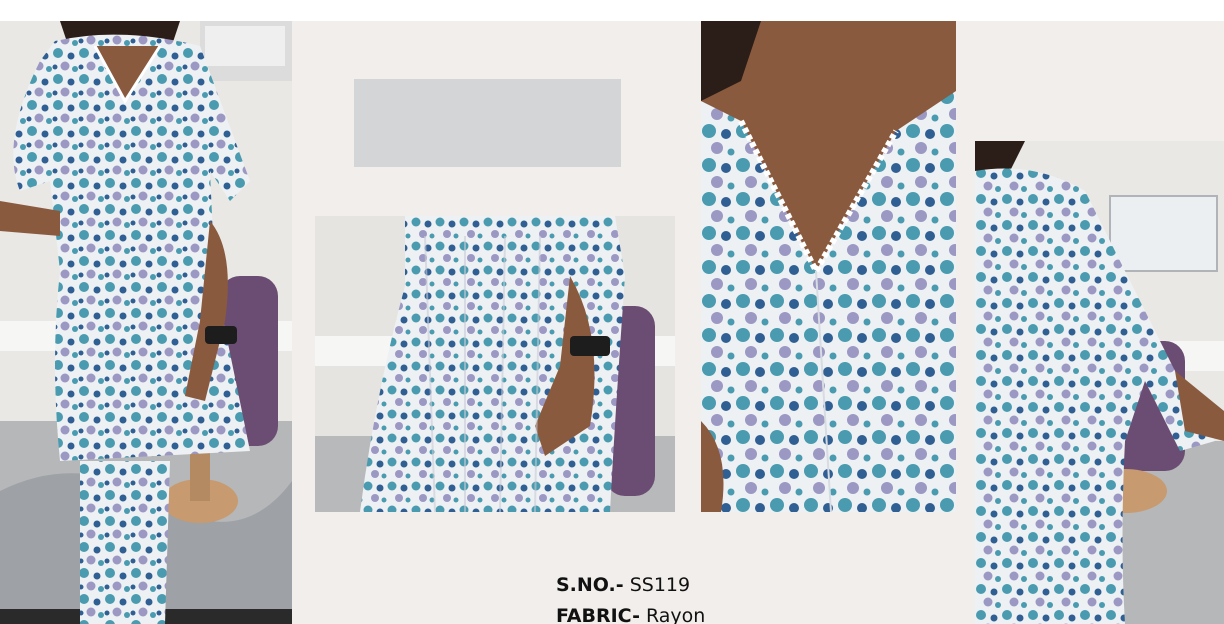 The height and width of the screenshot is (624, 1224). I want to click on fabric-row: FABRIC- Rayon, so click(630, 612).